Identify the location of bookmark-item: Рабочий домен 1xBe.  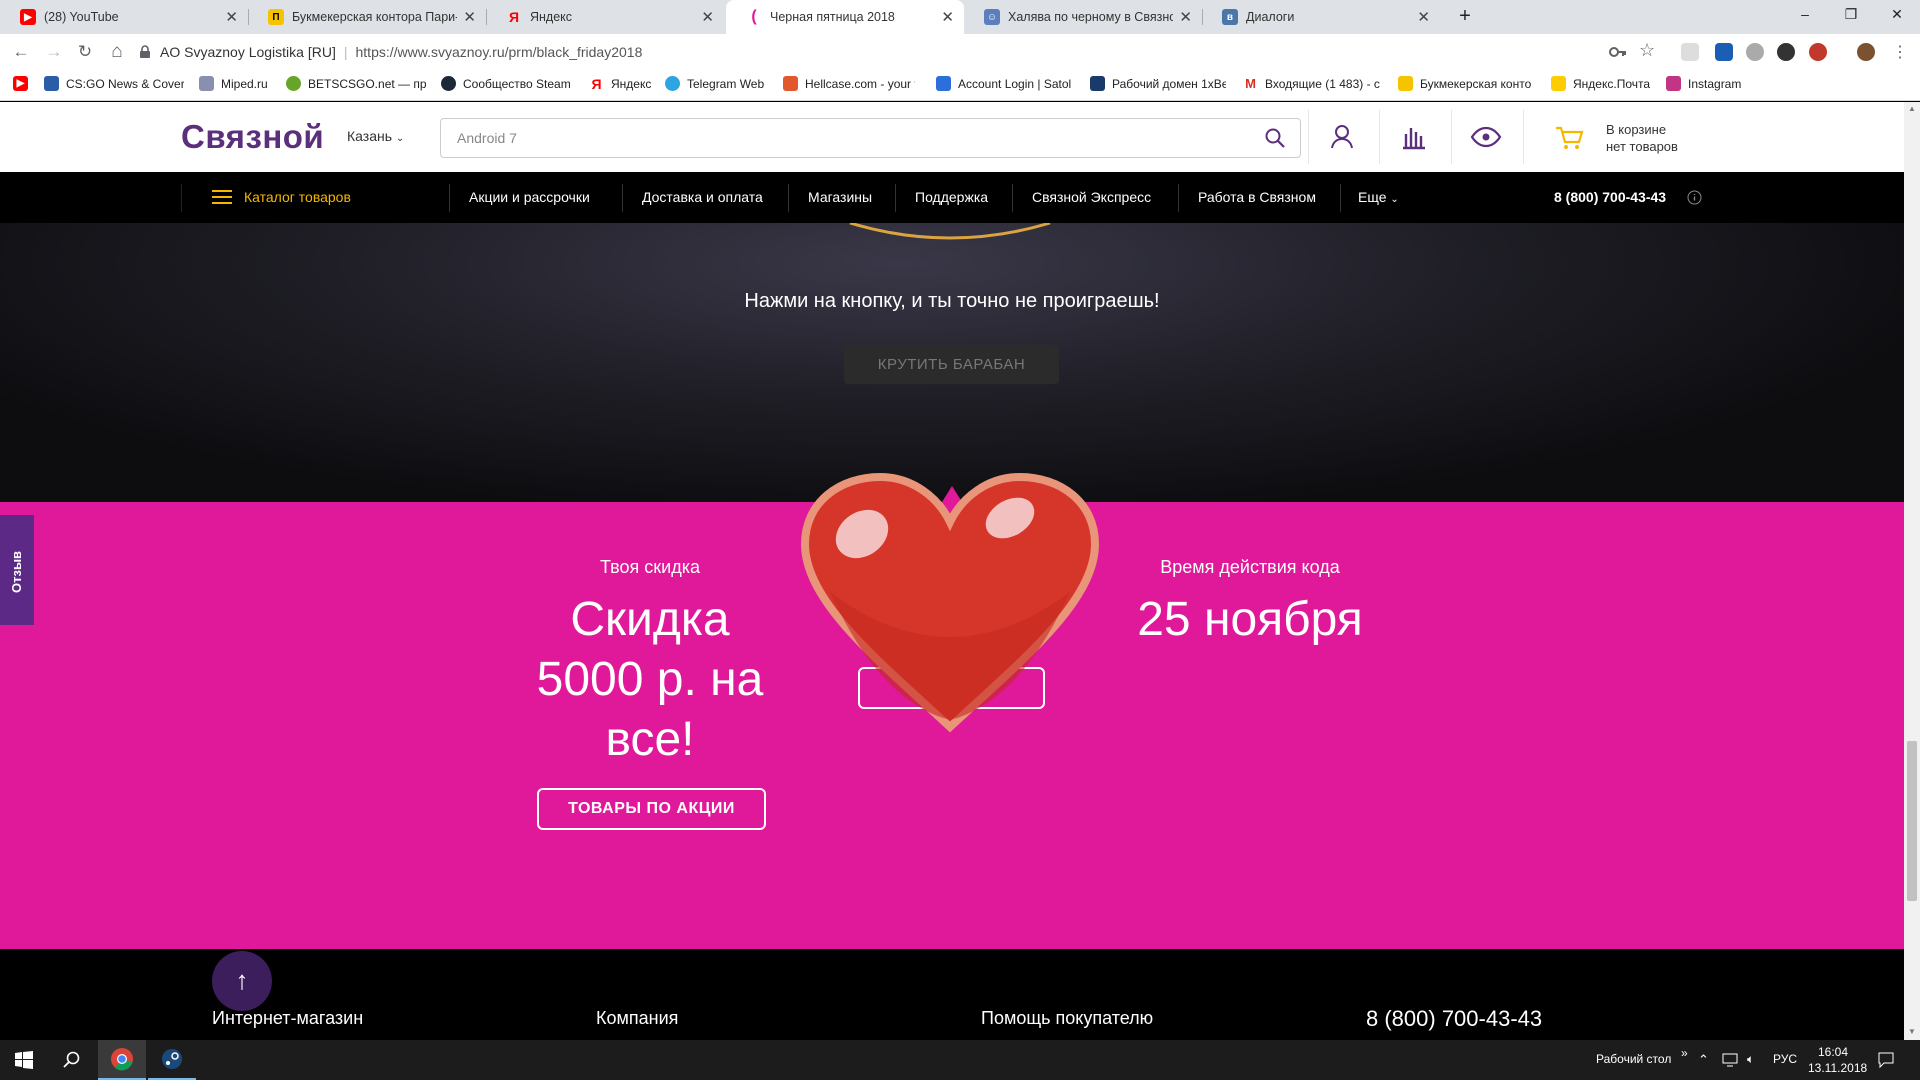
(1158, 83).